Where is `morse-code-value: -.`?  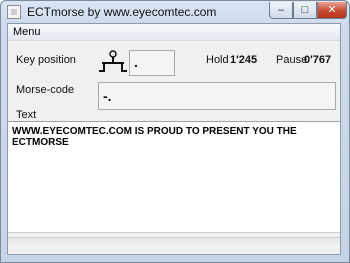
morse-code-value: -. is located at coordinates (107, 96).